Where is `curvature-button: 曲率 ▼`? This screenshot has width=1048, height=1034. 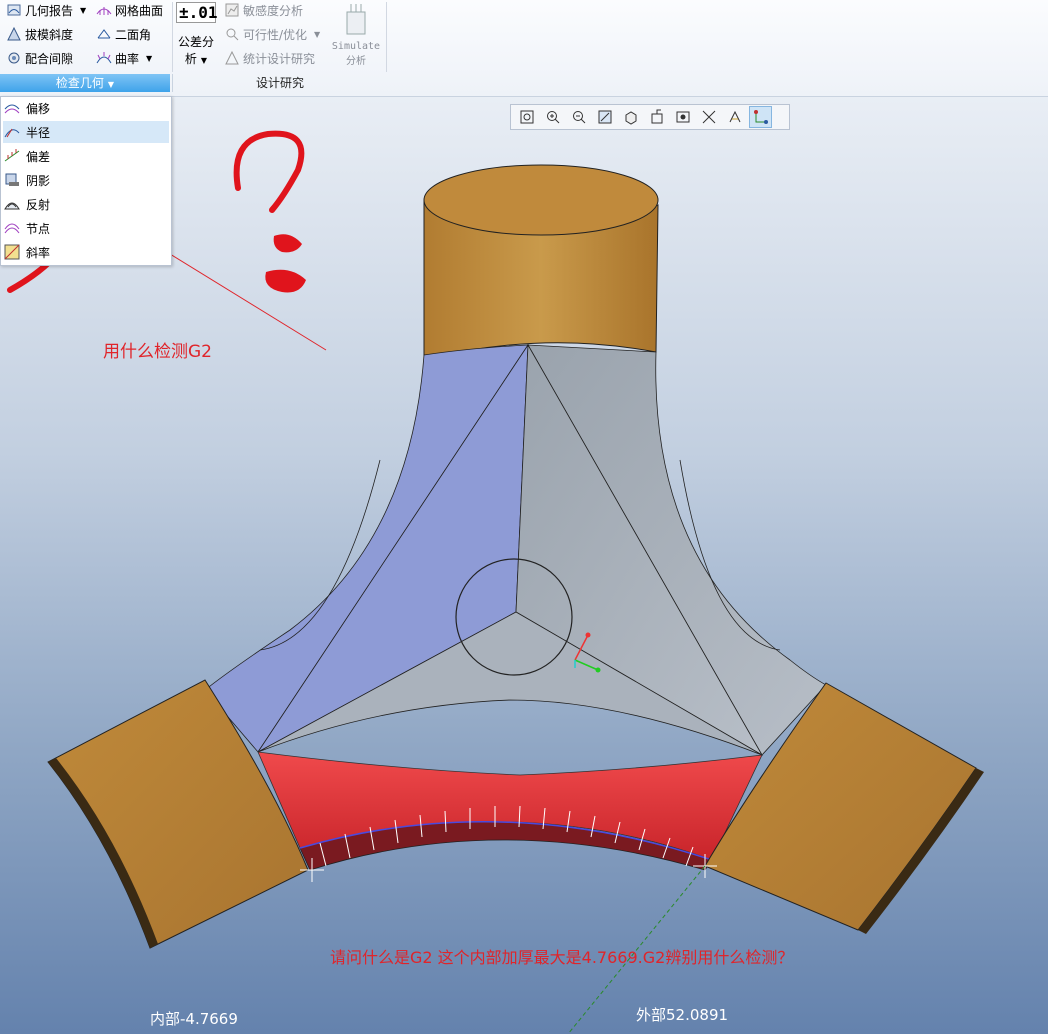 curvature-button: 曲率 ▼ is located at coordinates (124, 58).